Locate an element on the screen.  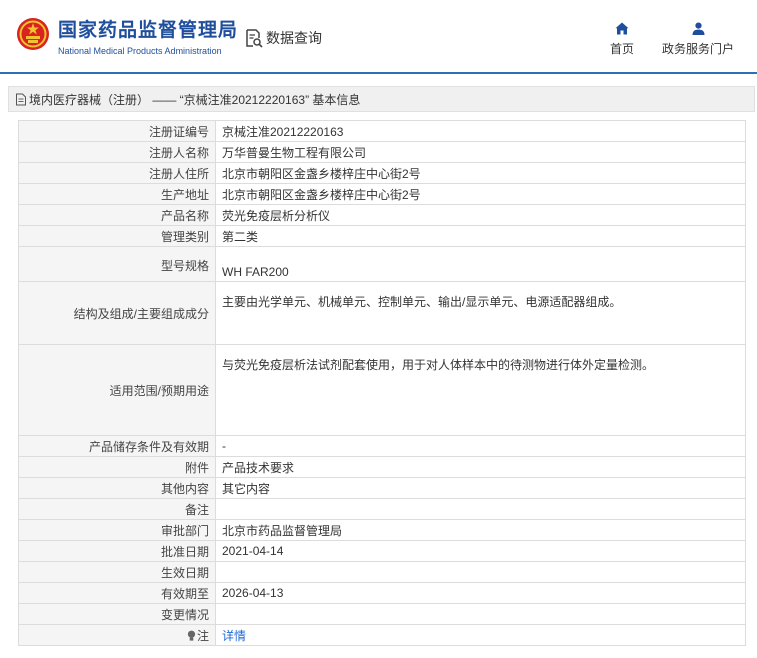
field-value: - is located at coordinates (480, 446).